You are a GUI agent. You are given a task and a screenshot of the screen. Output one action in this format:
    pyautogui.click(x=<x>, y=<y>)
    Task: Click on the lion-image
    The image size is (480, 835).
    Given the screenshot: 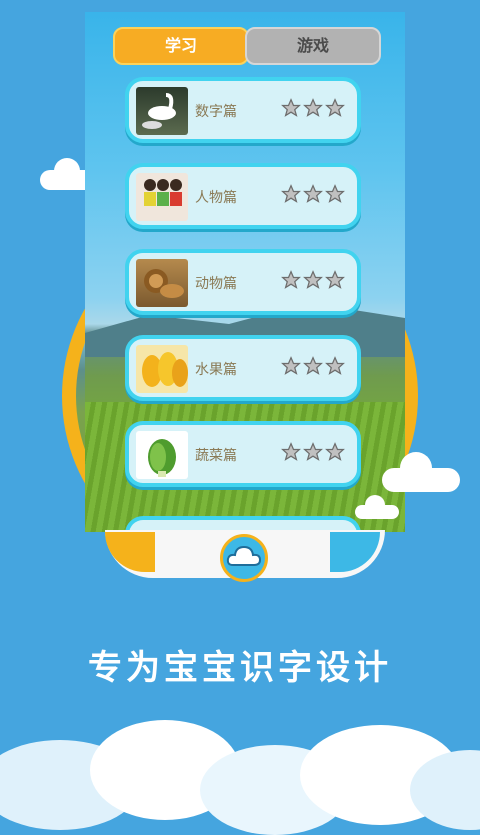 What is the action you would take?
    pyautogui.click(x=162, y=283)
    